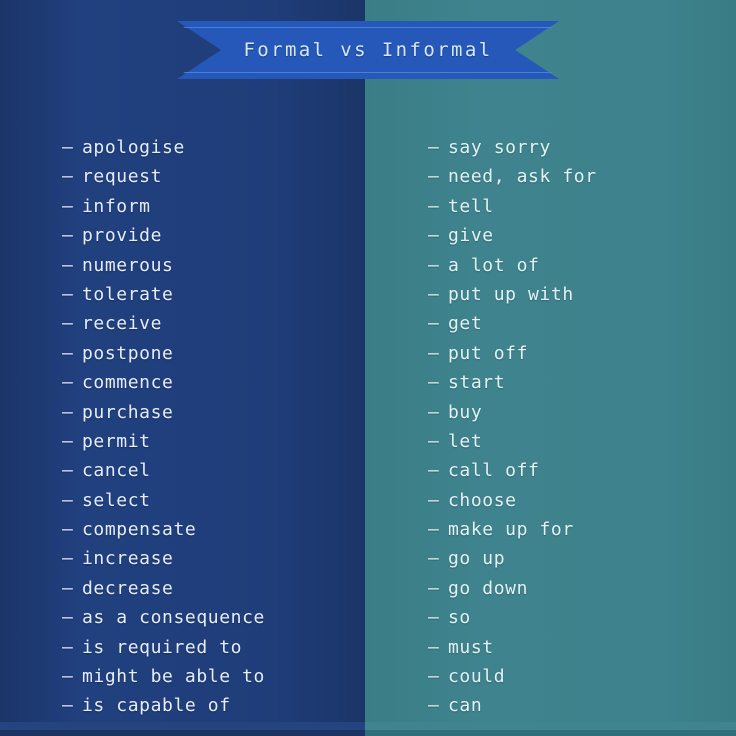 The height and width of the screenshot is (736, 736). Describe the element at coordinates (512, 445) in the screenshot. I see `list-item: – let` at that location.